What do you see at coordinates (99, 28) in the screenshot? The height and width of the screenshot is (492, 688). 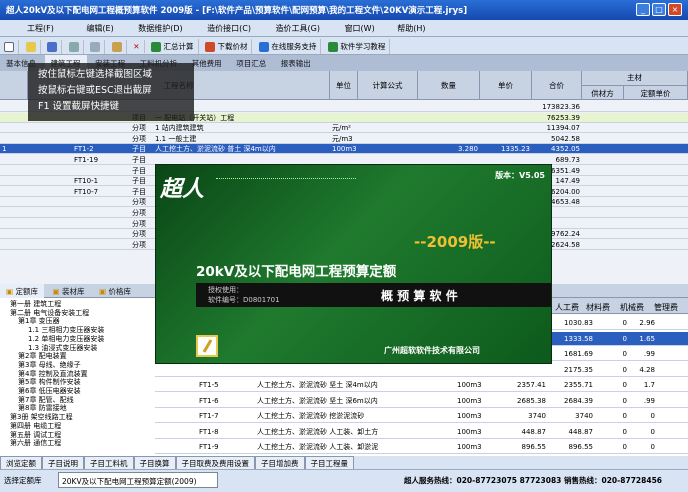 I see `menu-edit: 编辑(E)` at bounding box center [99, 28].